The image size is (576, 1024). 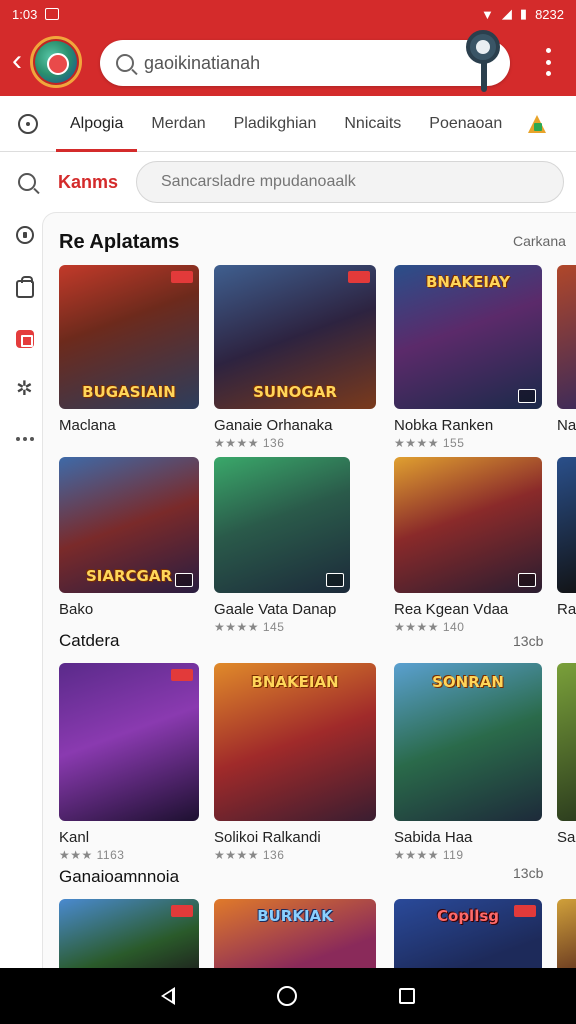 I want to click on signal-icon: ◢, so click(x=506, y=13).